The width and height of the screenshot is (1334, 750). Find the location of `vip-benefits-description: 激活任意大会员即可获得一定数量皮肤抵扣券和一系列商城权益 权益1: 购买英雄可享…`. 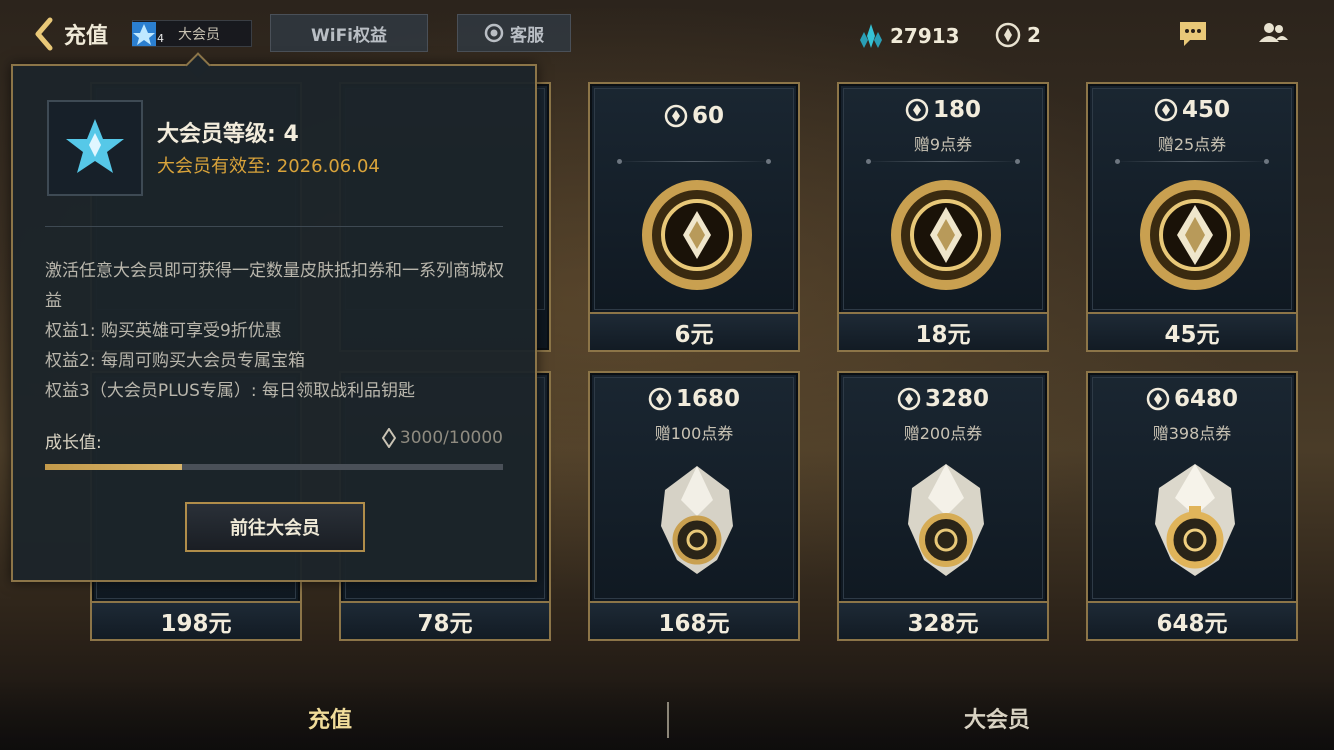

vip-benefits-description: 激活任意大会员即可获得一定数量皮肤抵扣券和一系列商城权益 权益1: 购买英雄可享… is located at coordinates (280, 331).